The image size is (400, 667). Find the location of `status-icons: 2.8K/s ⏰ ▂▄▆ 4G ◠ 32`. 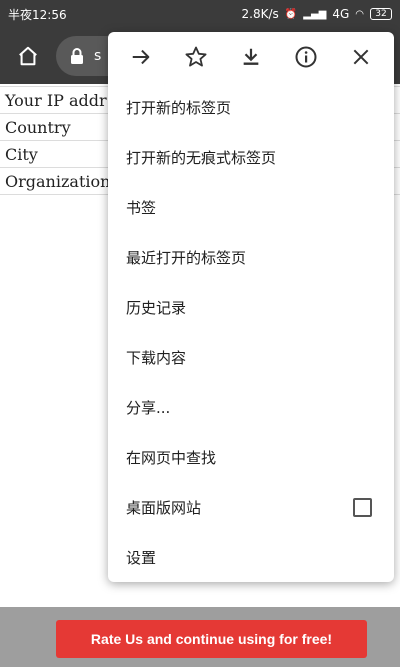

status-icons: 2.8K/s ⏰ ▂▄▆ 4G ◠ 32 is located at coordinates (317, 14).